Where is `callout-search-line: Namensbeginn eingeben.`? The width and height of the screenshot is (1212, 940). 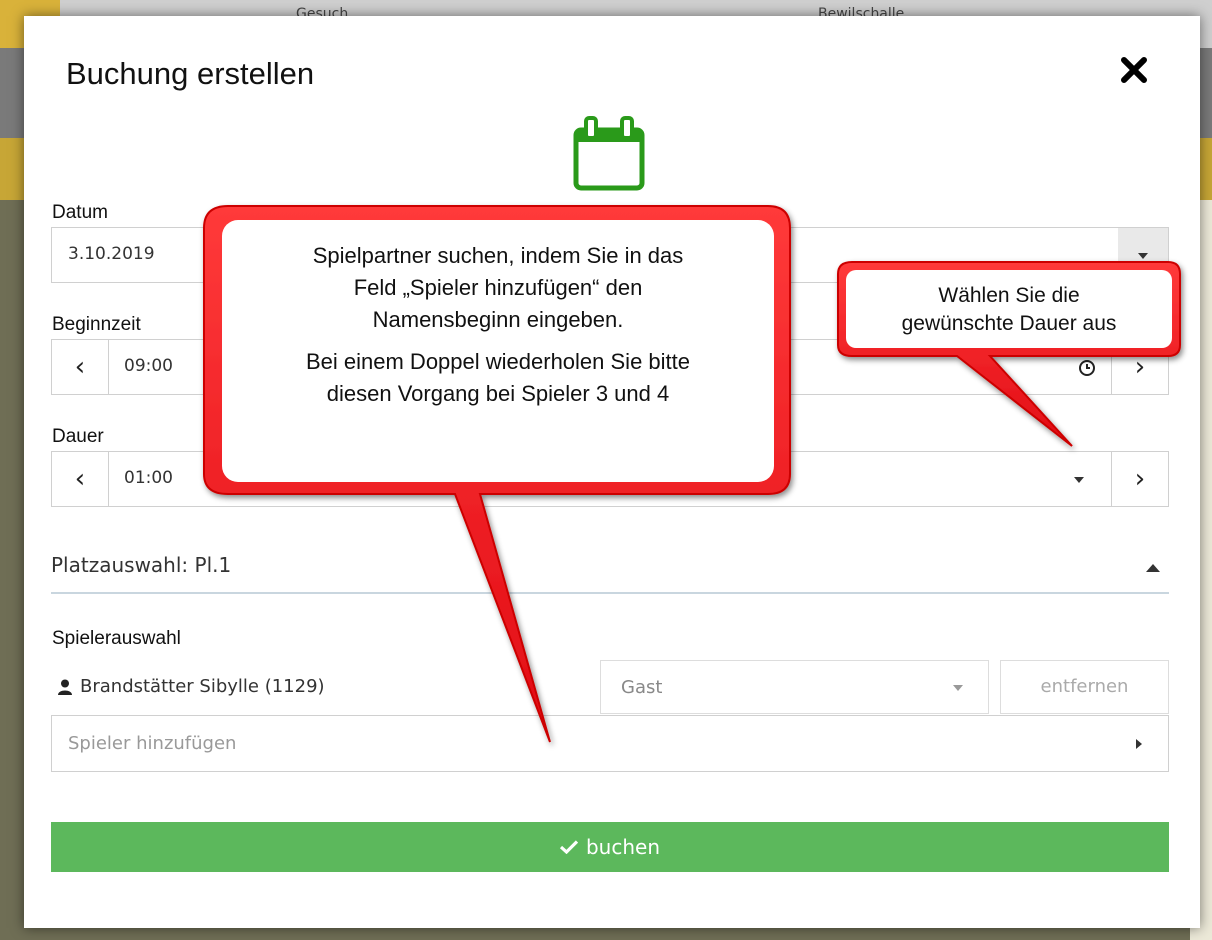 callout-search-line: Namensbeginn eingeben. is located at coordinates (498, 319).